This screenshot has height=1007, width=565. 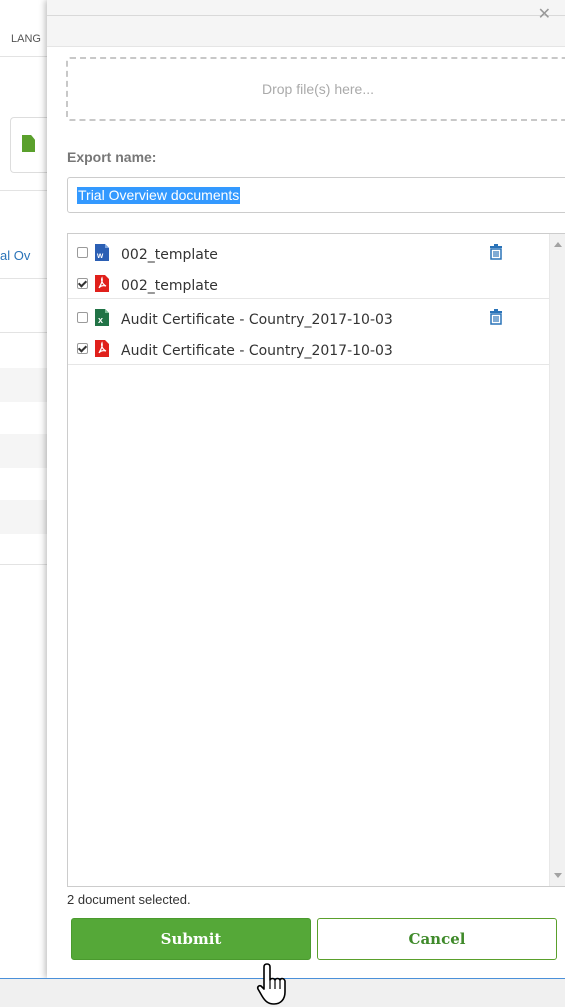 I want to click on list-item: x Audit Certificate - Country_2017-10-03, so click(x=307, y=319).